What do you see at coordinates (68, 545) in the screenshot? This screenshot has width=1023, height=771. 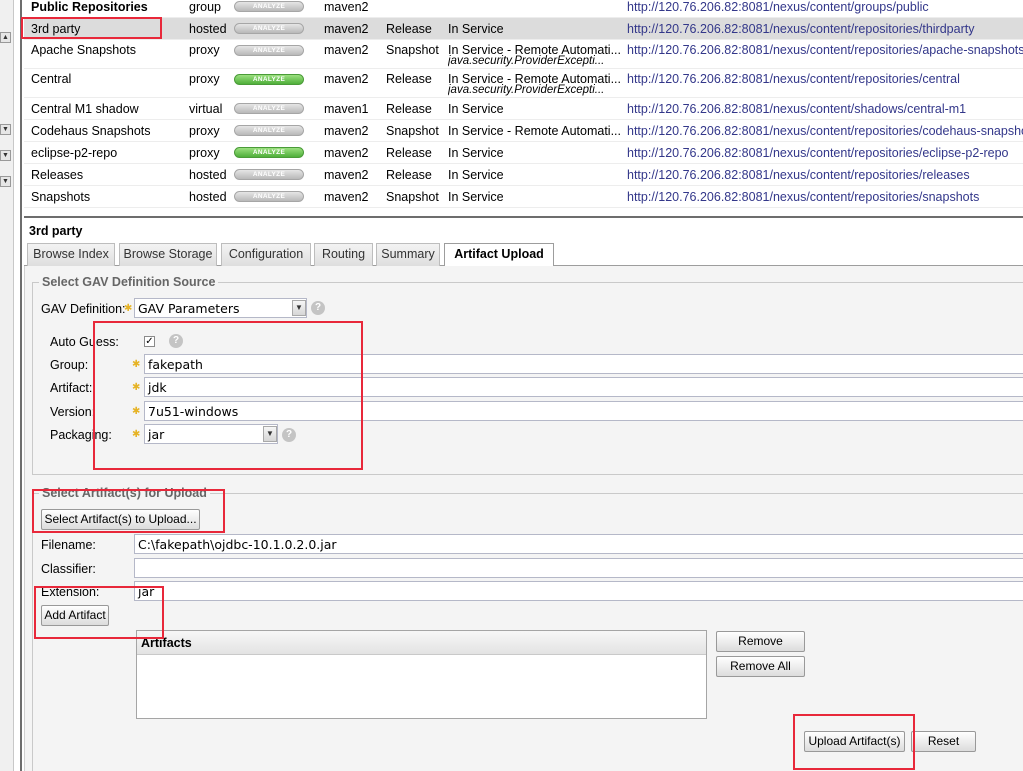 I see `filename-label: Filename:` at bounding box center [68, 545].